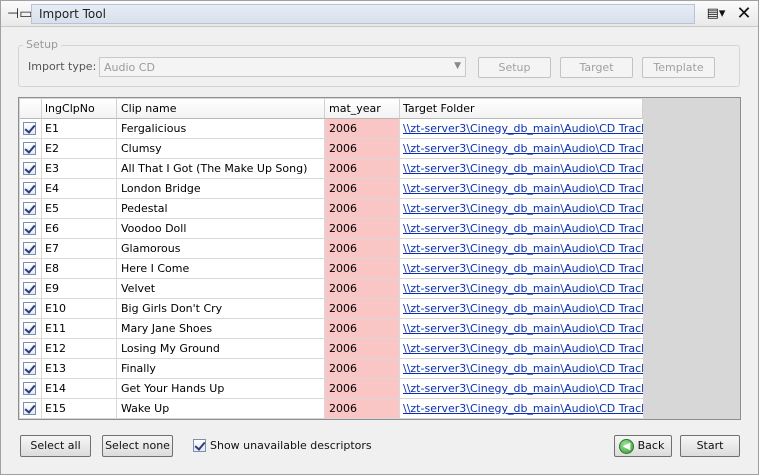 The image size is (759, 475). I want to click on clip-name-cell: London Bridge, so click(221, 189).